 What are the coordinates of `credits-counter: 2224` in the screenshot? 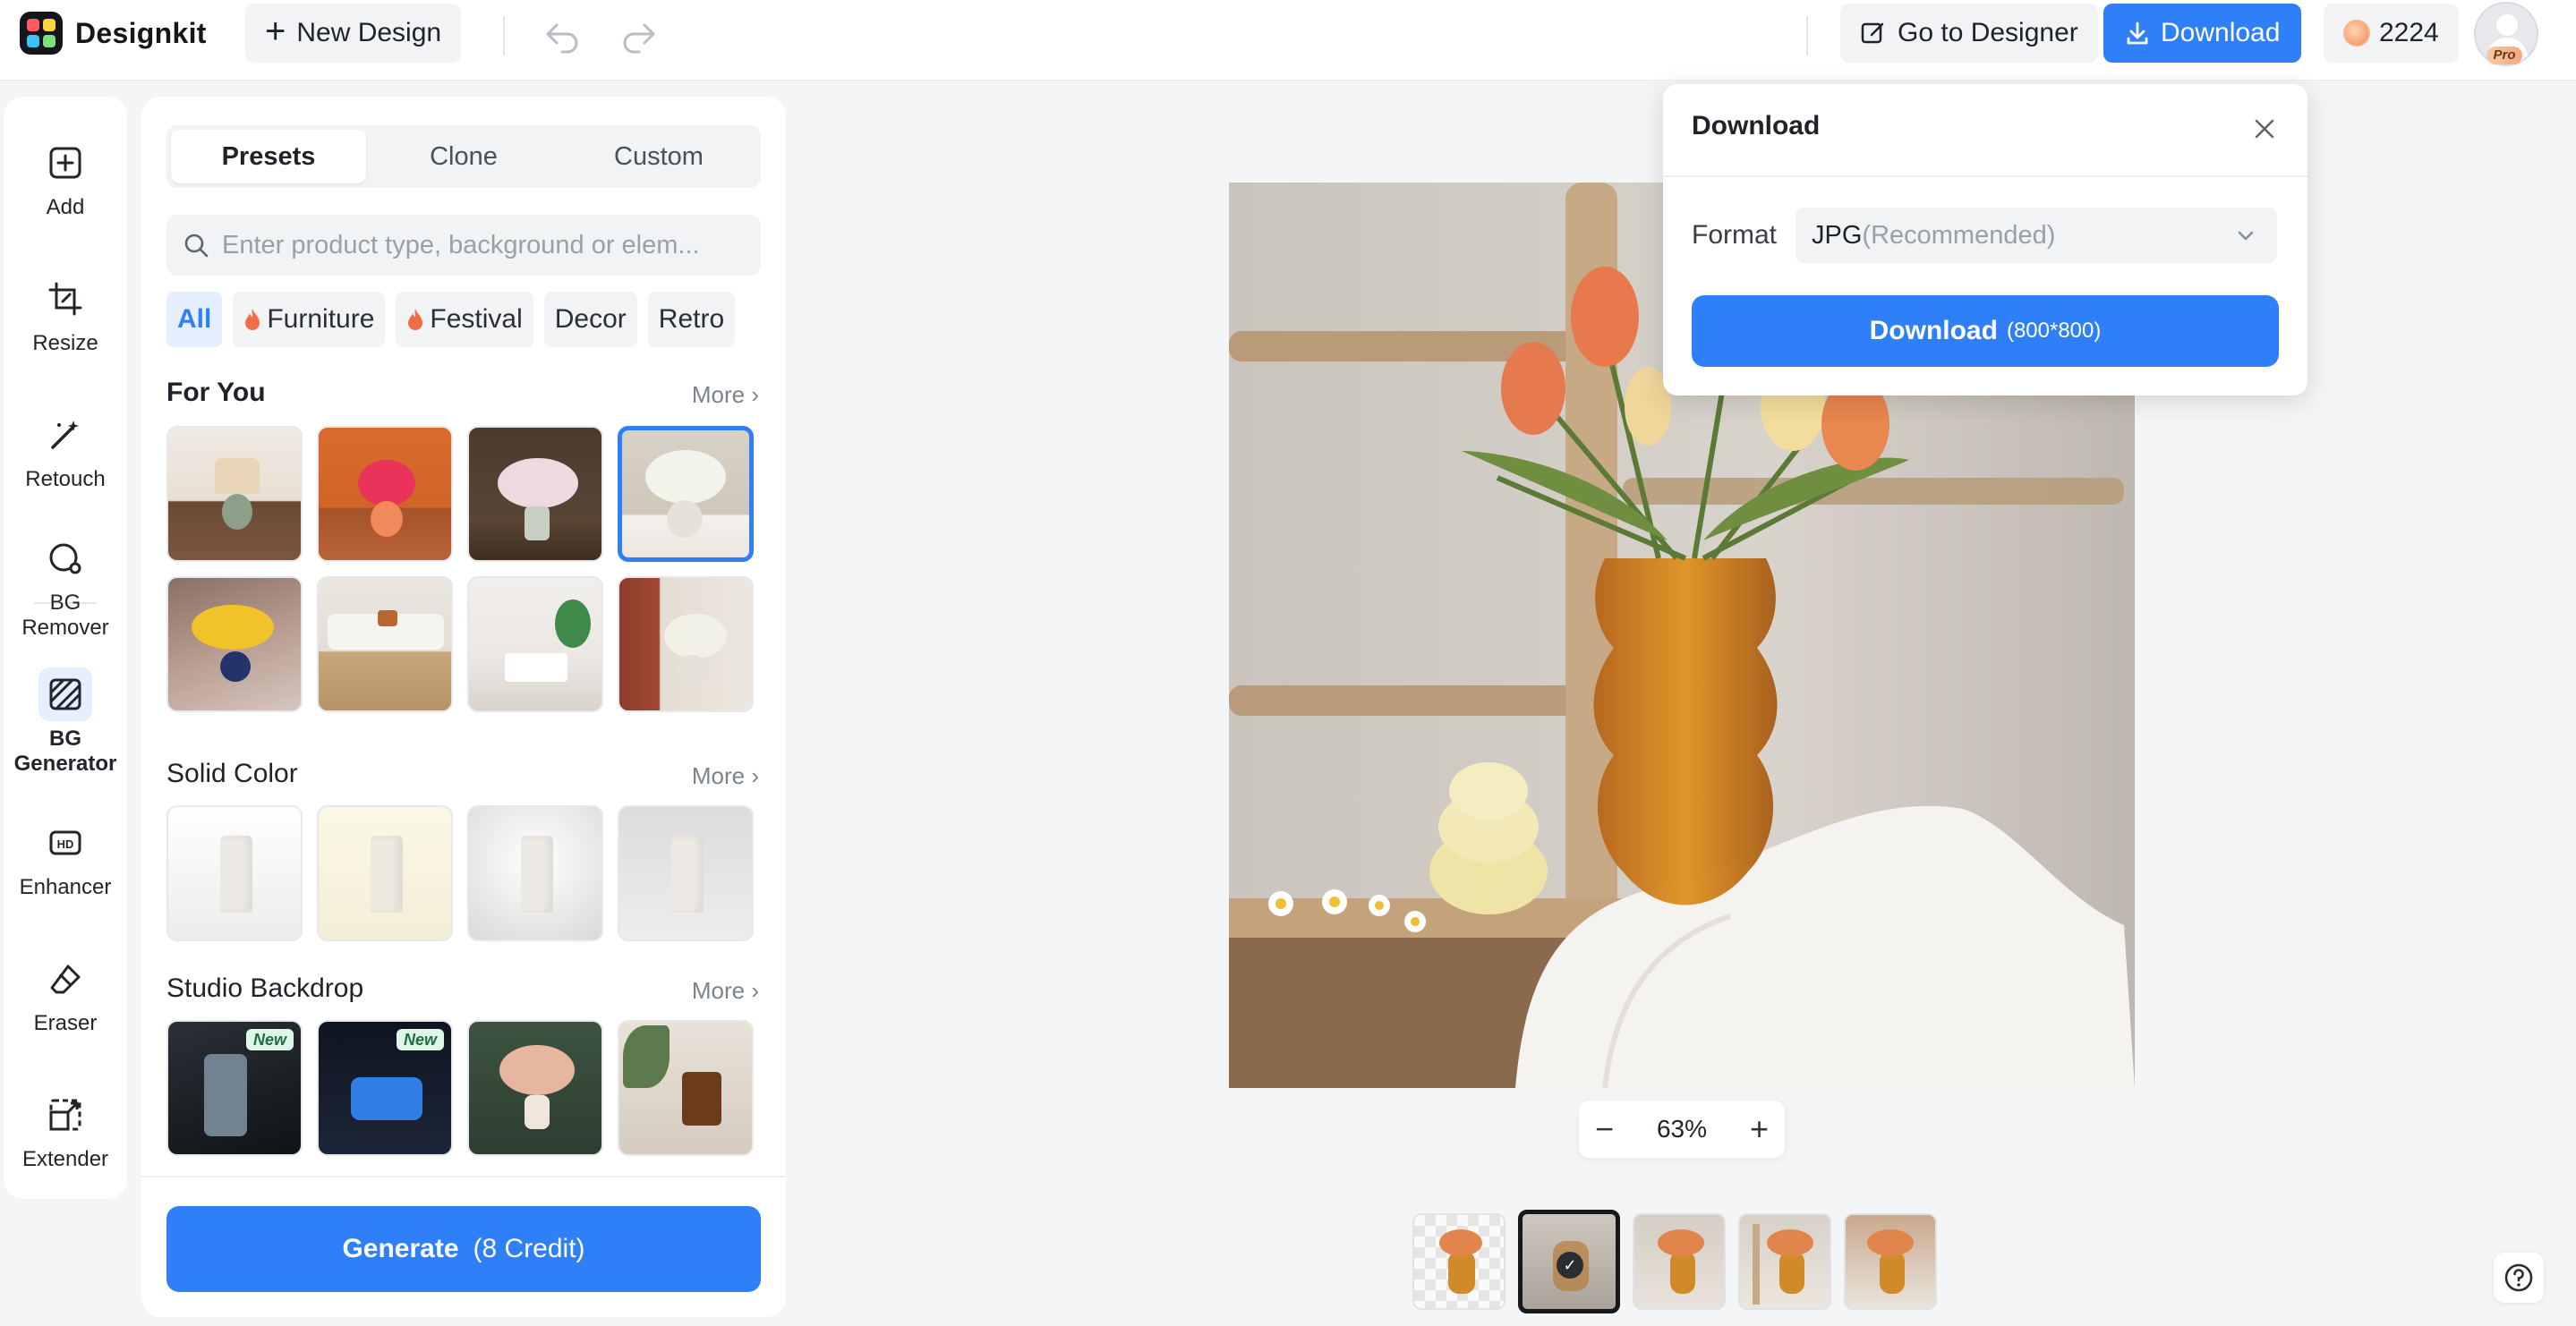 It's located at (2391, 34).